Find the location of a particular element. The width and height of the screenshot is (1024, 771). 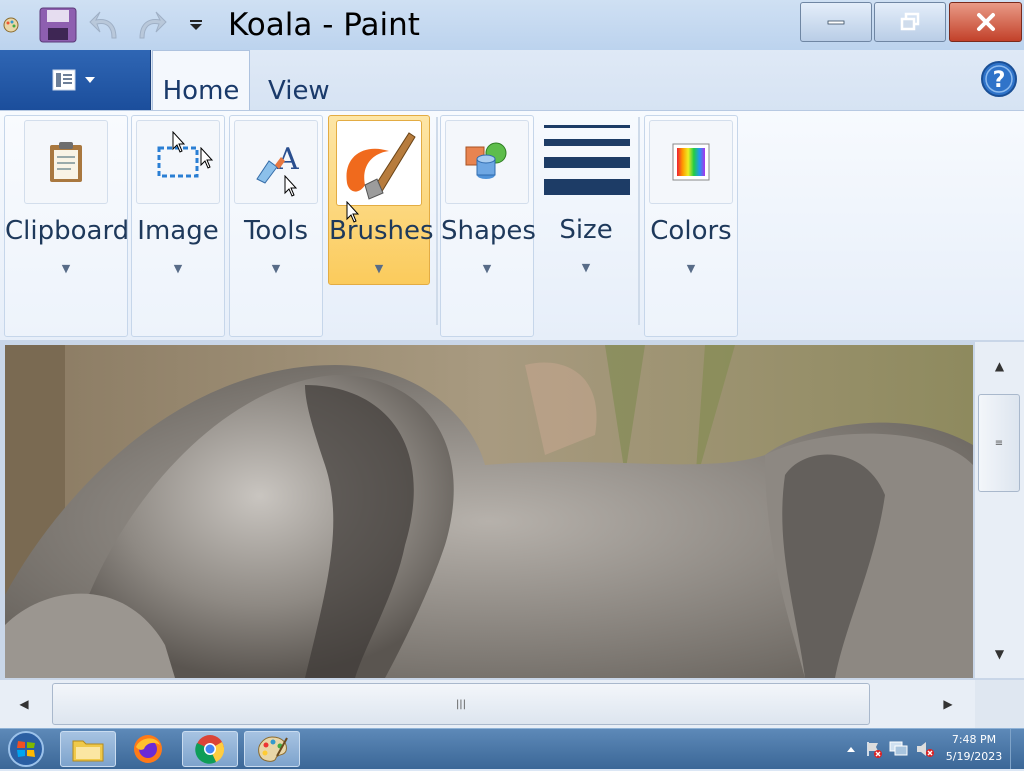

ribbon-tabs: Home View ? is located at coordinates (512, 80).